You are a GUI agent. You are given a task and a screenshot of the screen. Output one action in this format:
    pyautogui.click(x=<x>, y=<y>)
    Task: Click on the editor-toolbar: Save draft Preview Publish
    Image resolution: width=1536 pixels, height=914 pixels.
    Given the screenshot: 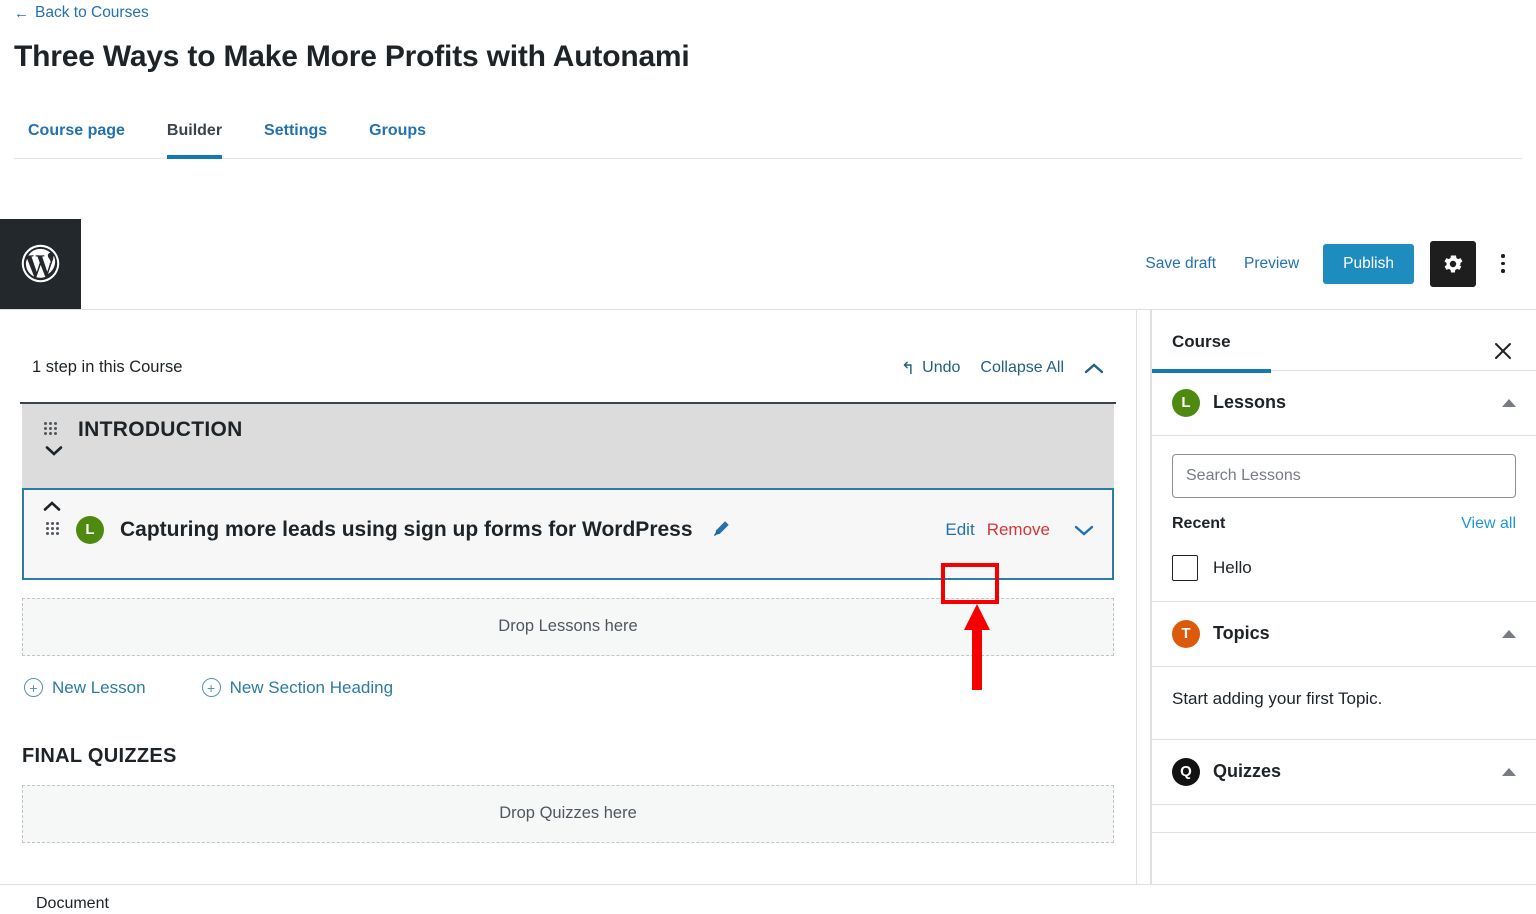 What is the action you would take?
    pyautogui.click(x=768, y=264)
    